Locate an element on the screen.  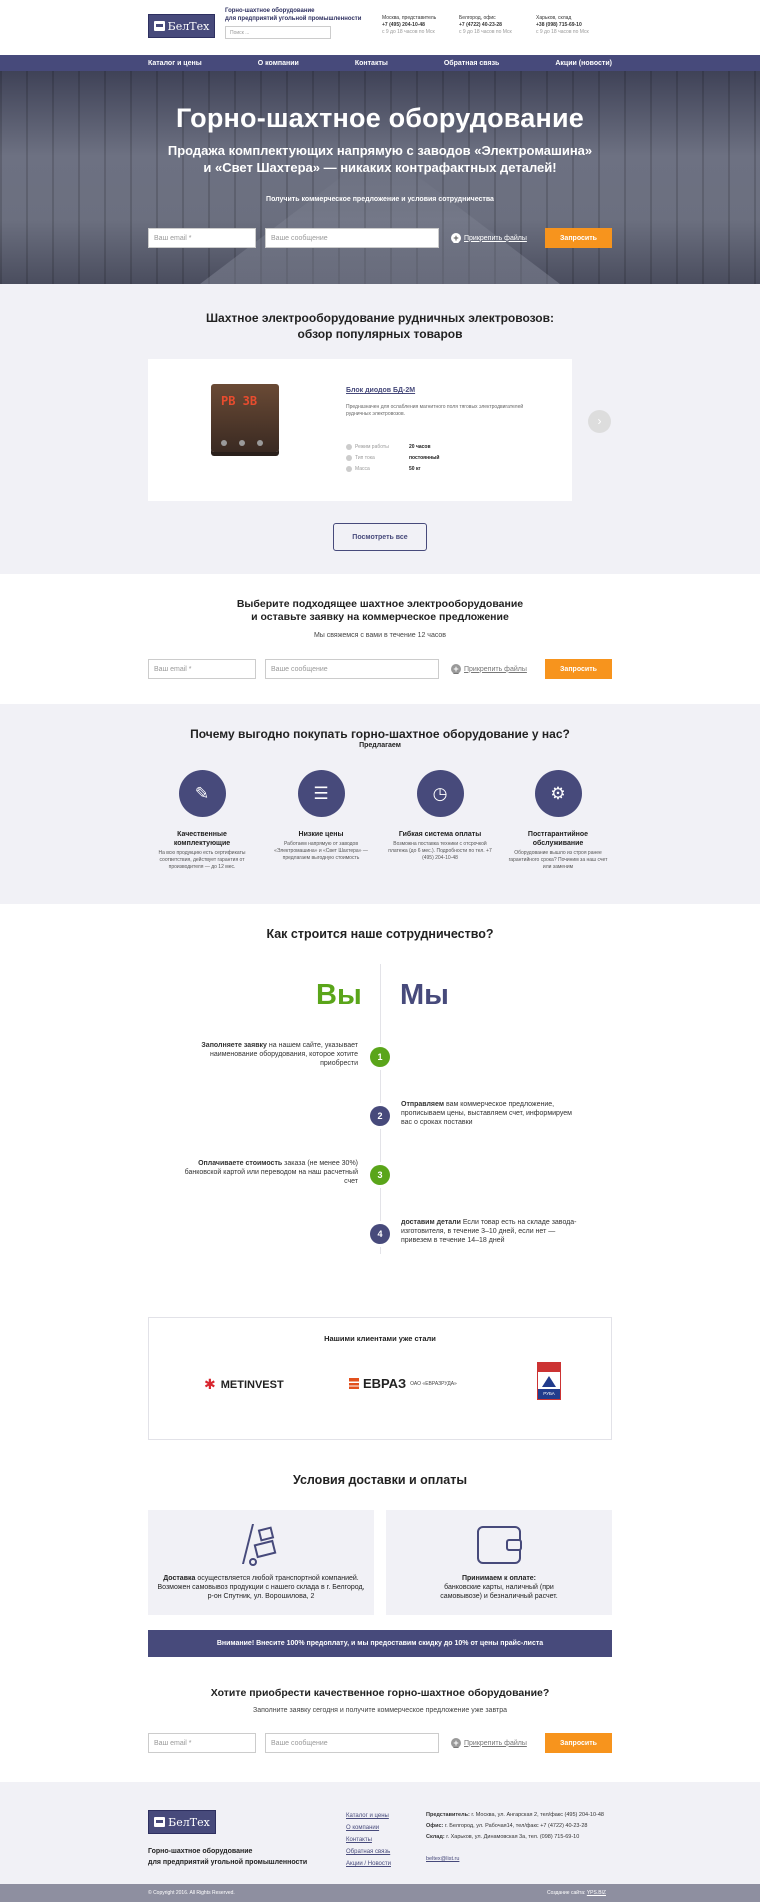
footer-link: Акции / Новости is located at coordinates (368, 1864).